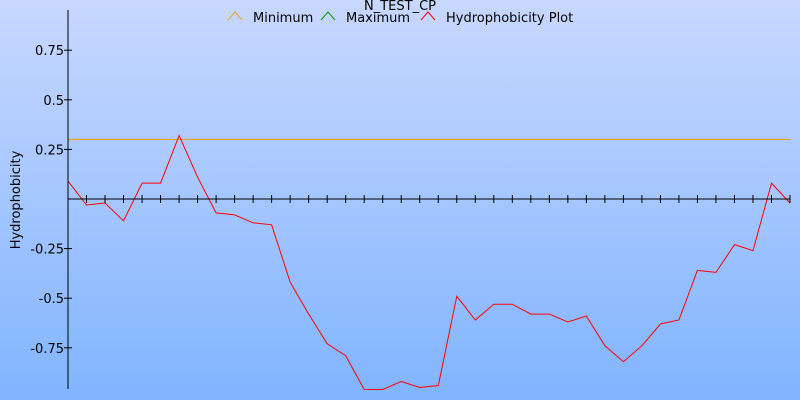 The image size is (800, 400). Describe the element at coordinates (47, 250) in the screenshot. I see `y-tick-label: -0.25` at that location.